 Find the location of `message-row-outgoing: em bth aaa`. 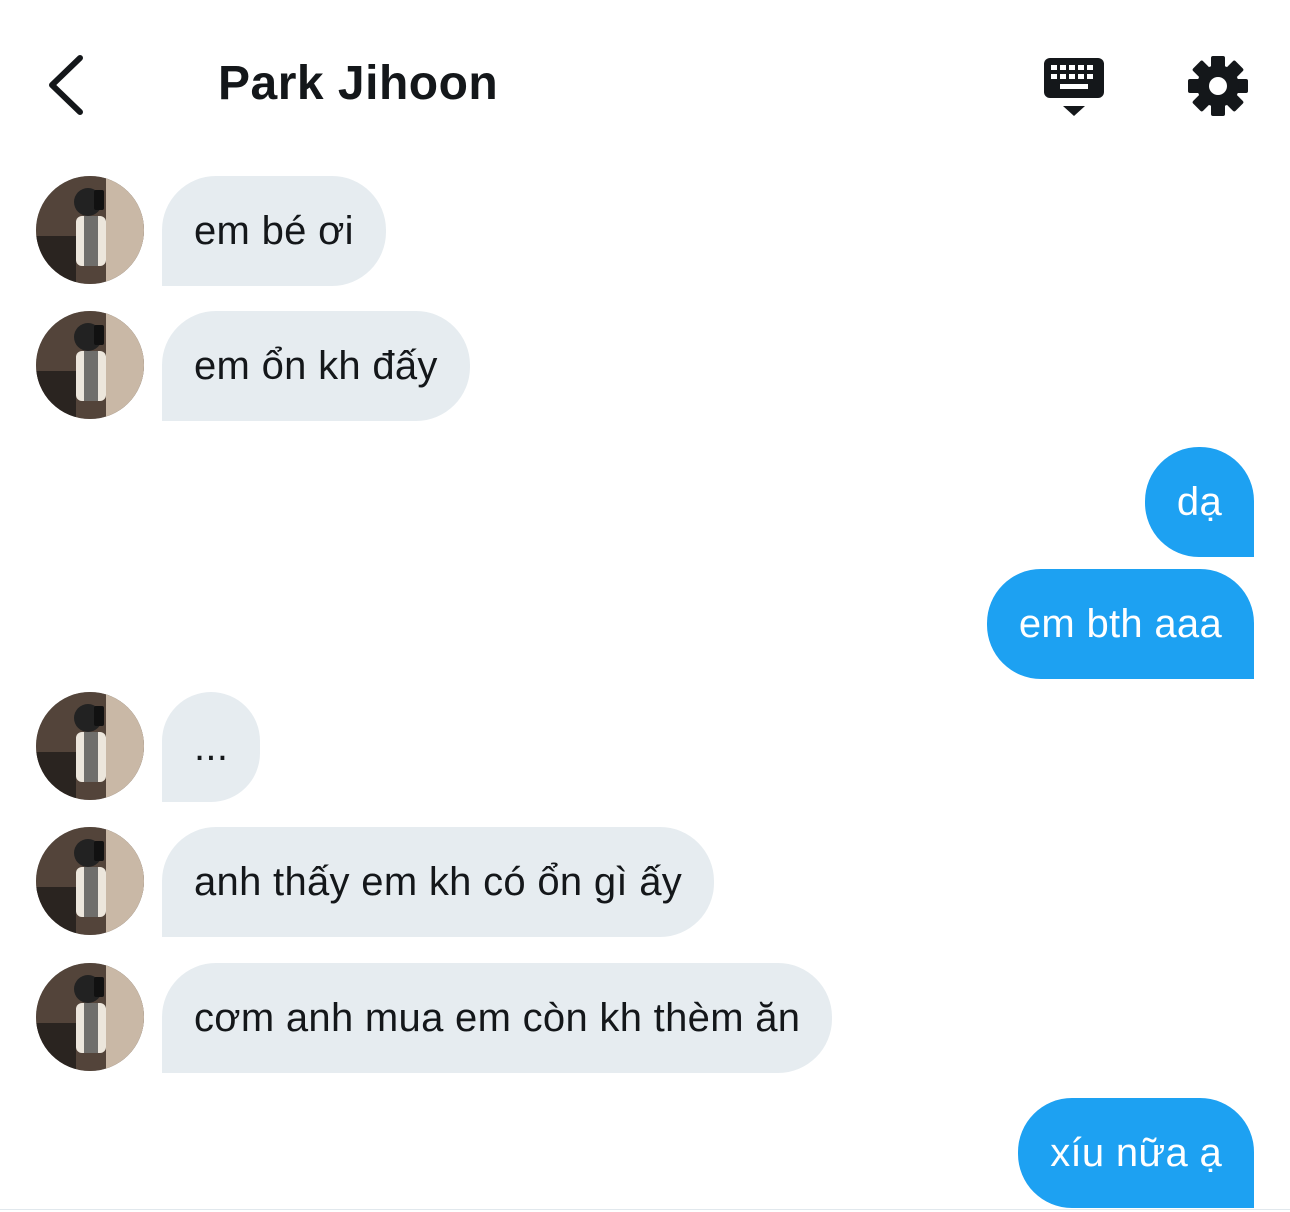

message-row-outgoing: em bth aaa is located at coordinates (645, 624).